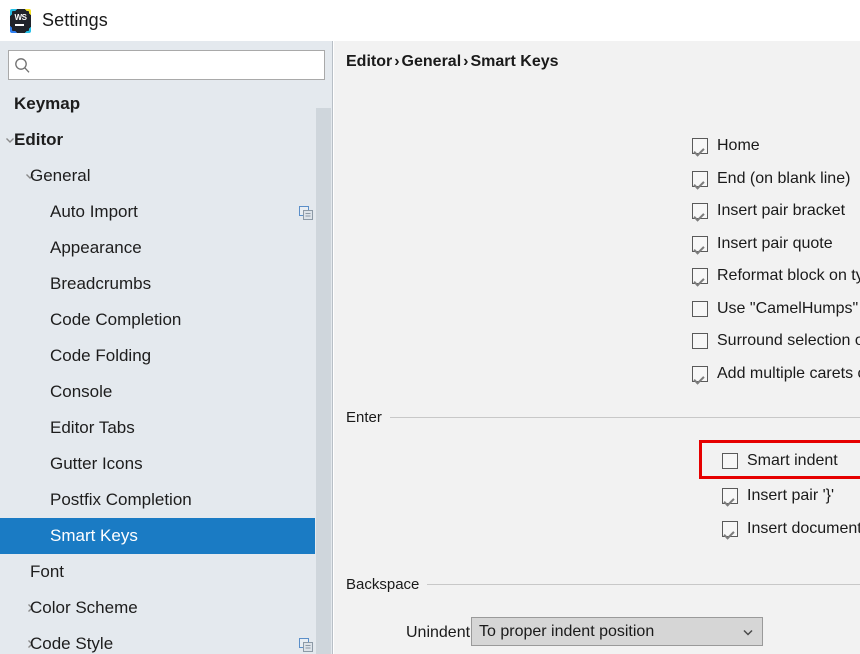 The image size is (860, 654). I want to click on sidebar-item-appearance: Appearance, so click(166, 248).